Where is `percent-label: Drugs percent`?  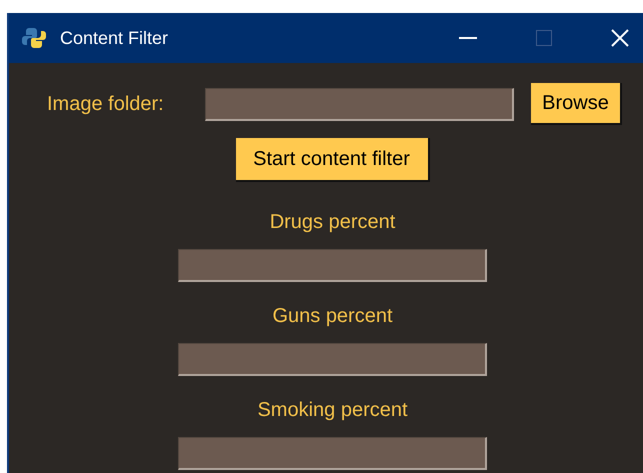 percent-label: Drugs percent is located at coordinates (333, 222).